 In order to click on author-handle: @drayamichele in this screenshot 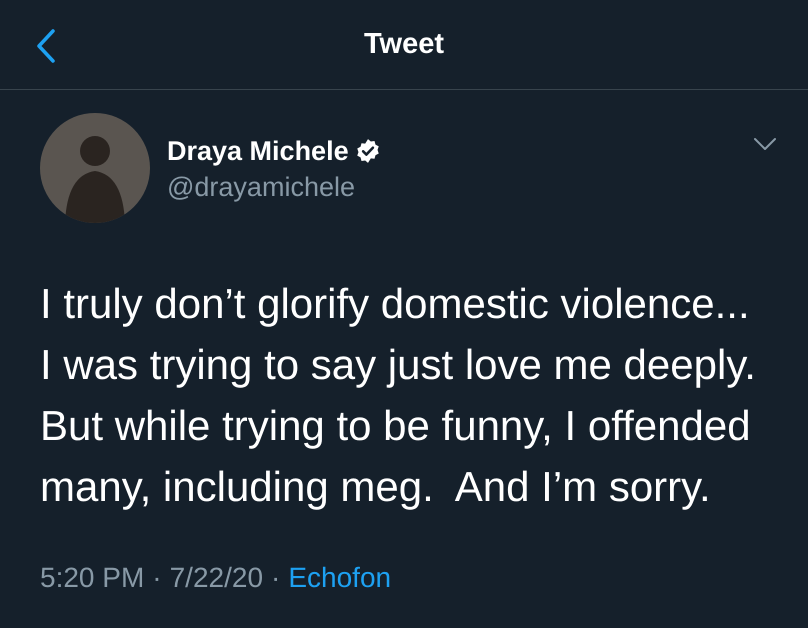, I will do `click(261, 187)`.